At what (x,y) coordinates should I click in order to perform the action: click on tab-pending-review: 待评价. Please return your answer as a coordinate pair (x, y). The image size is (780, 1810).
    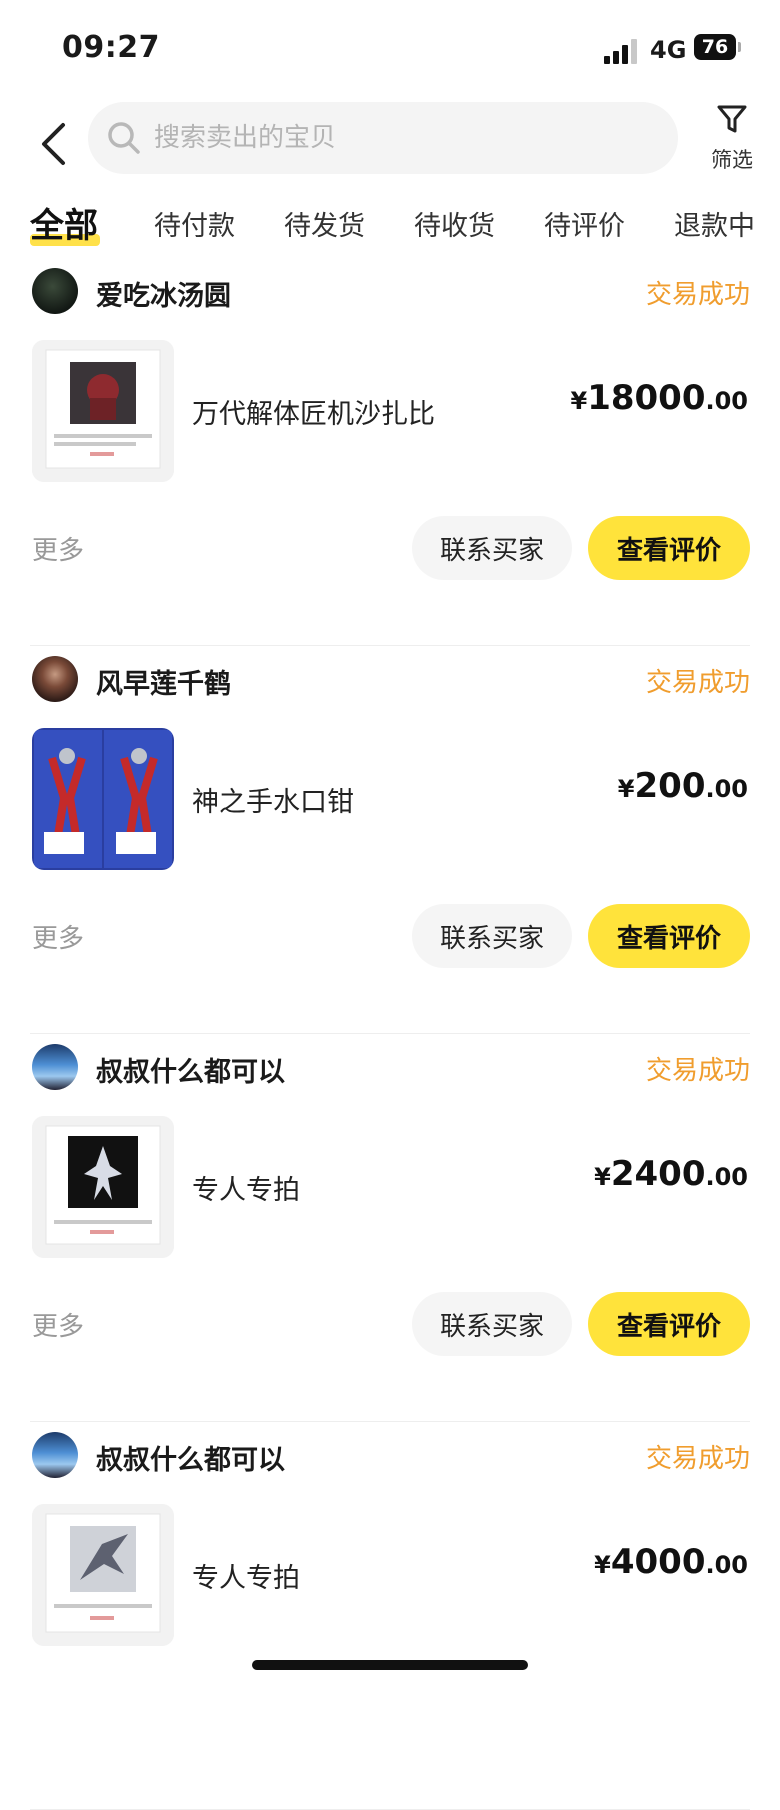
    Looking at the image, I should click on (584, 223).